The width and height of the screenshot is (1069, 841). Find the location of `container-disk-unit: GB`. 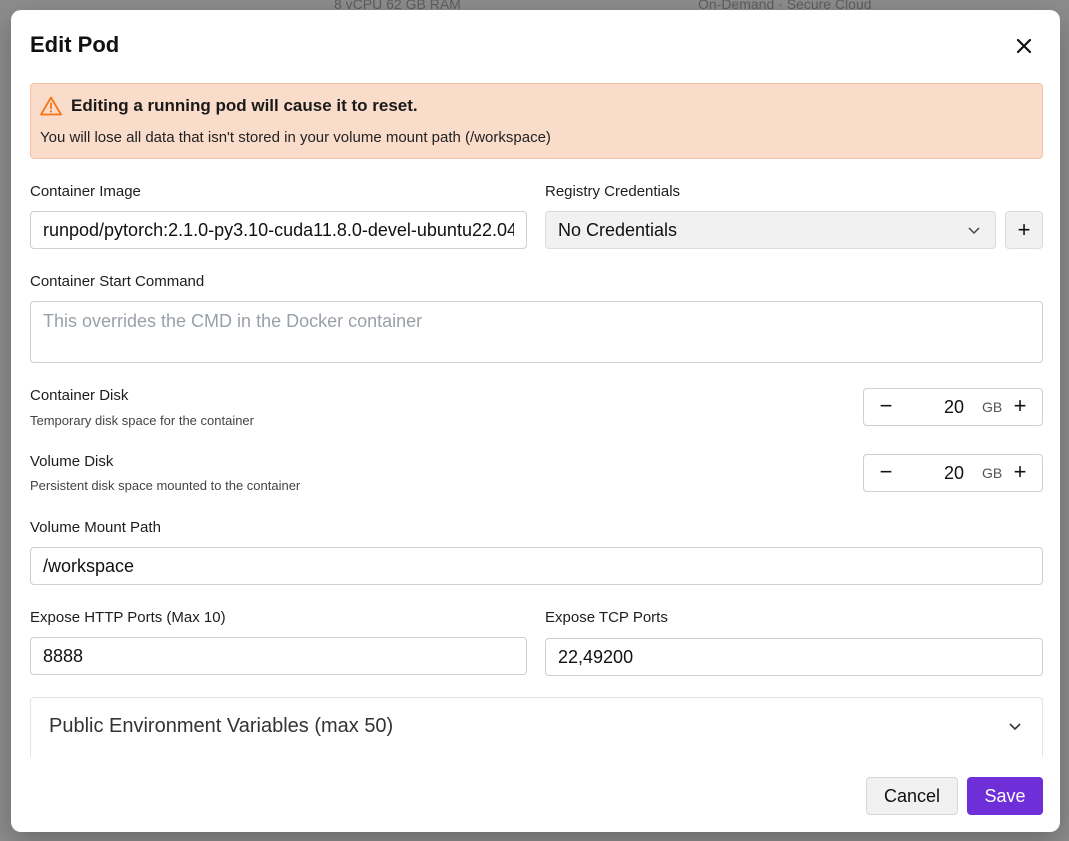

container-disk-unit: GB is located at coordinates (992, 407).